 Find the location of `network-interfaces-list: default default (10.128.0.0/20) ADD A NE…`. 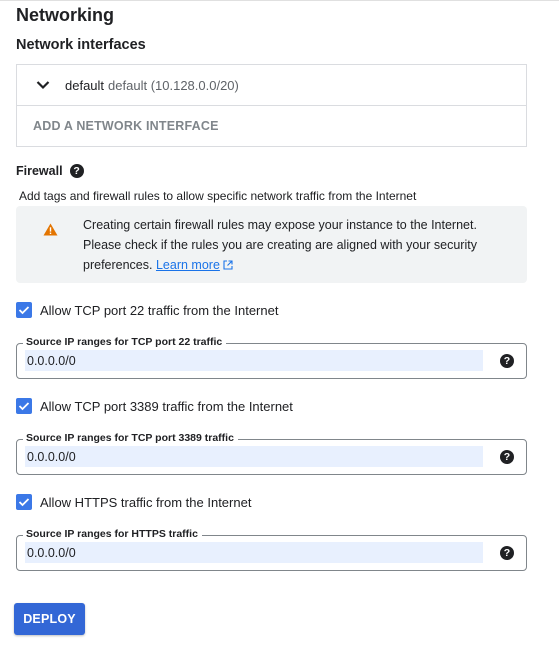

network-interfaces-list: default default (10.128.0.0/20) ADD A NE… is located at coordinates (271, 105).